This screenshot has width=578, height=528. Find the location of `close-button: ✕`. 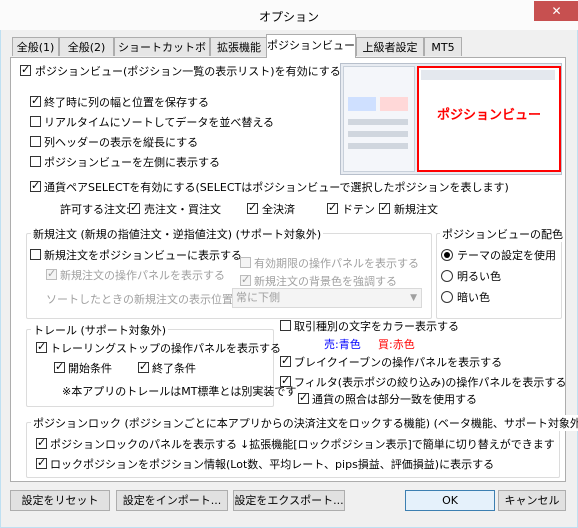

close-button: ✕ is located at coordinates (556, 11).